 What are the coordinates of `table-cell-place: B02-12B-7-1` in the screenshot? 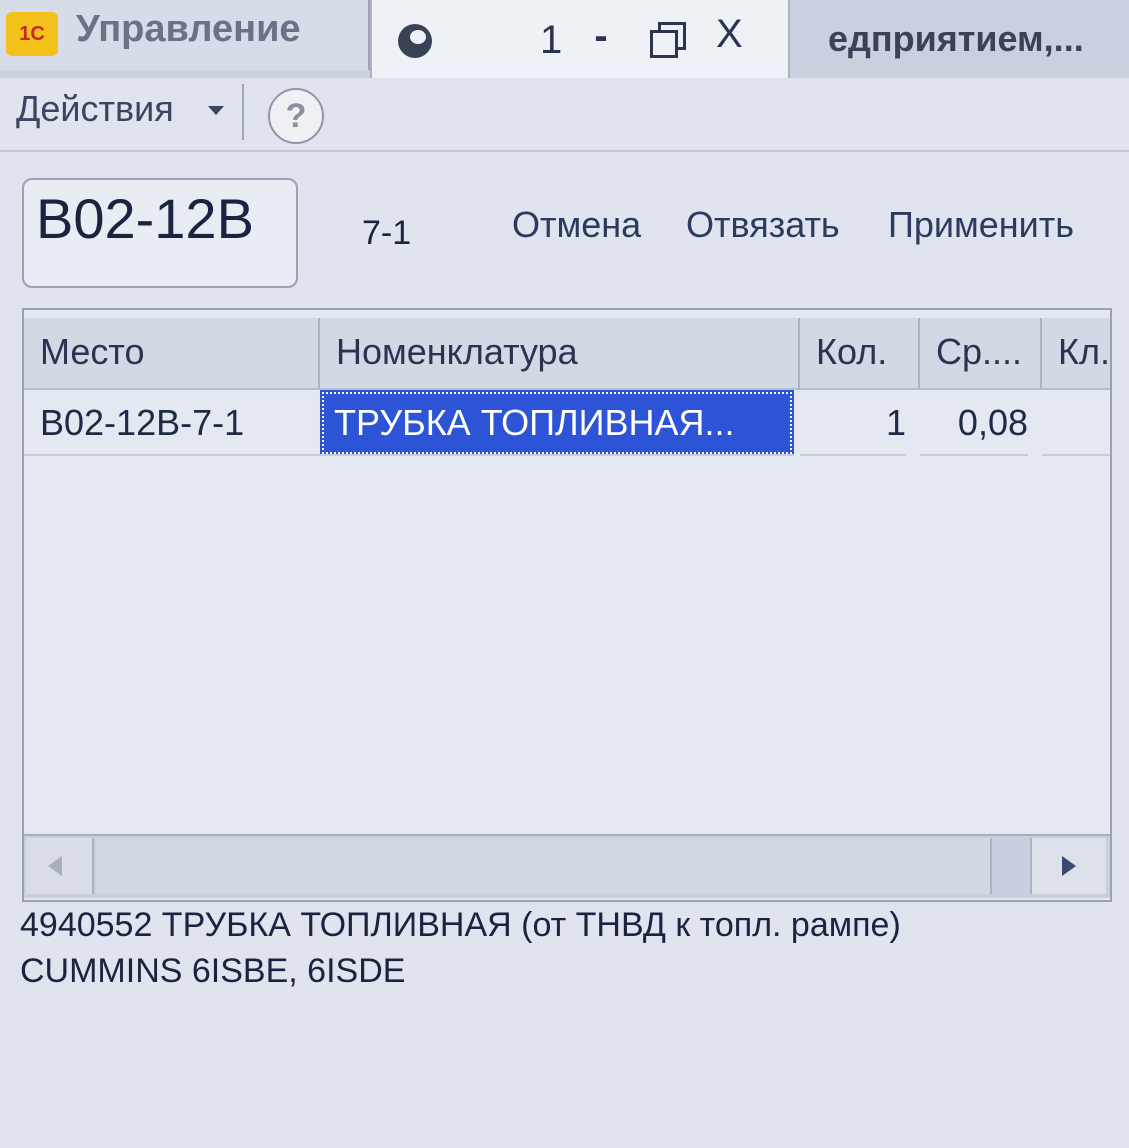 It's located at (172, 423).